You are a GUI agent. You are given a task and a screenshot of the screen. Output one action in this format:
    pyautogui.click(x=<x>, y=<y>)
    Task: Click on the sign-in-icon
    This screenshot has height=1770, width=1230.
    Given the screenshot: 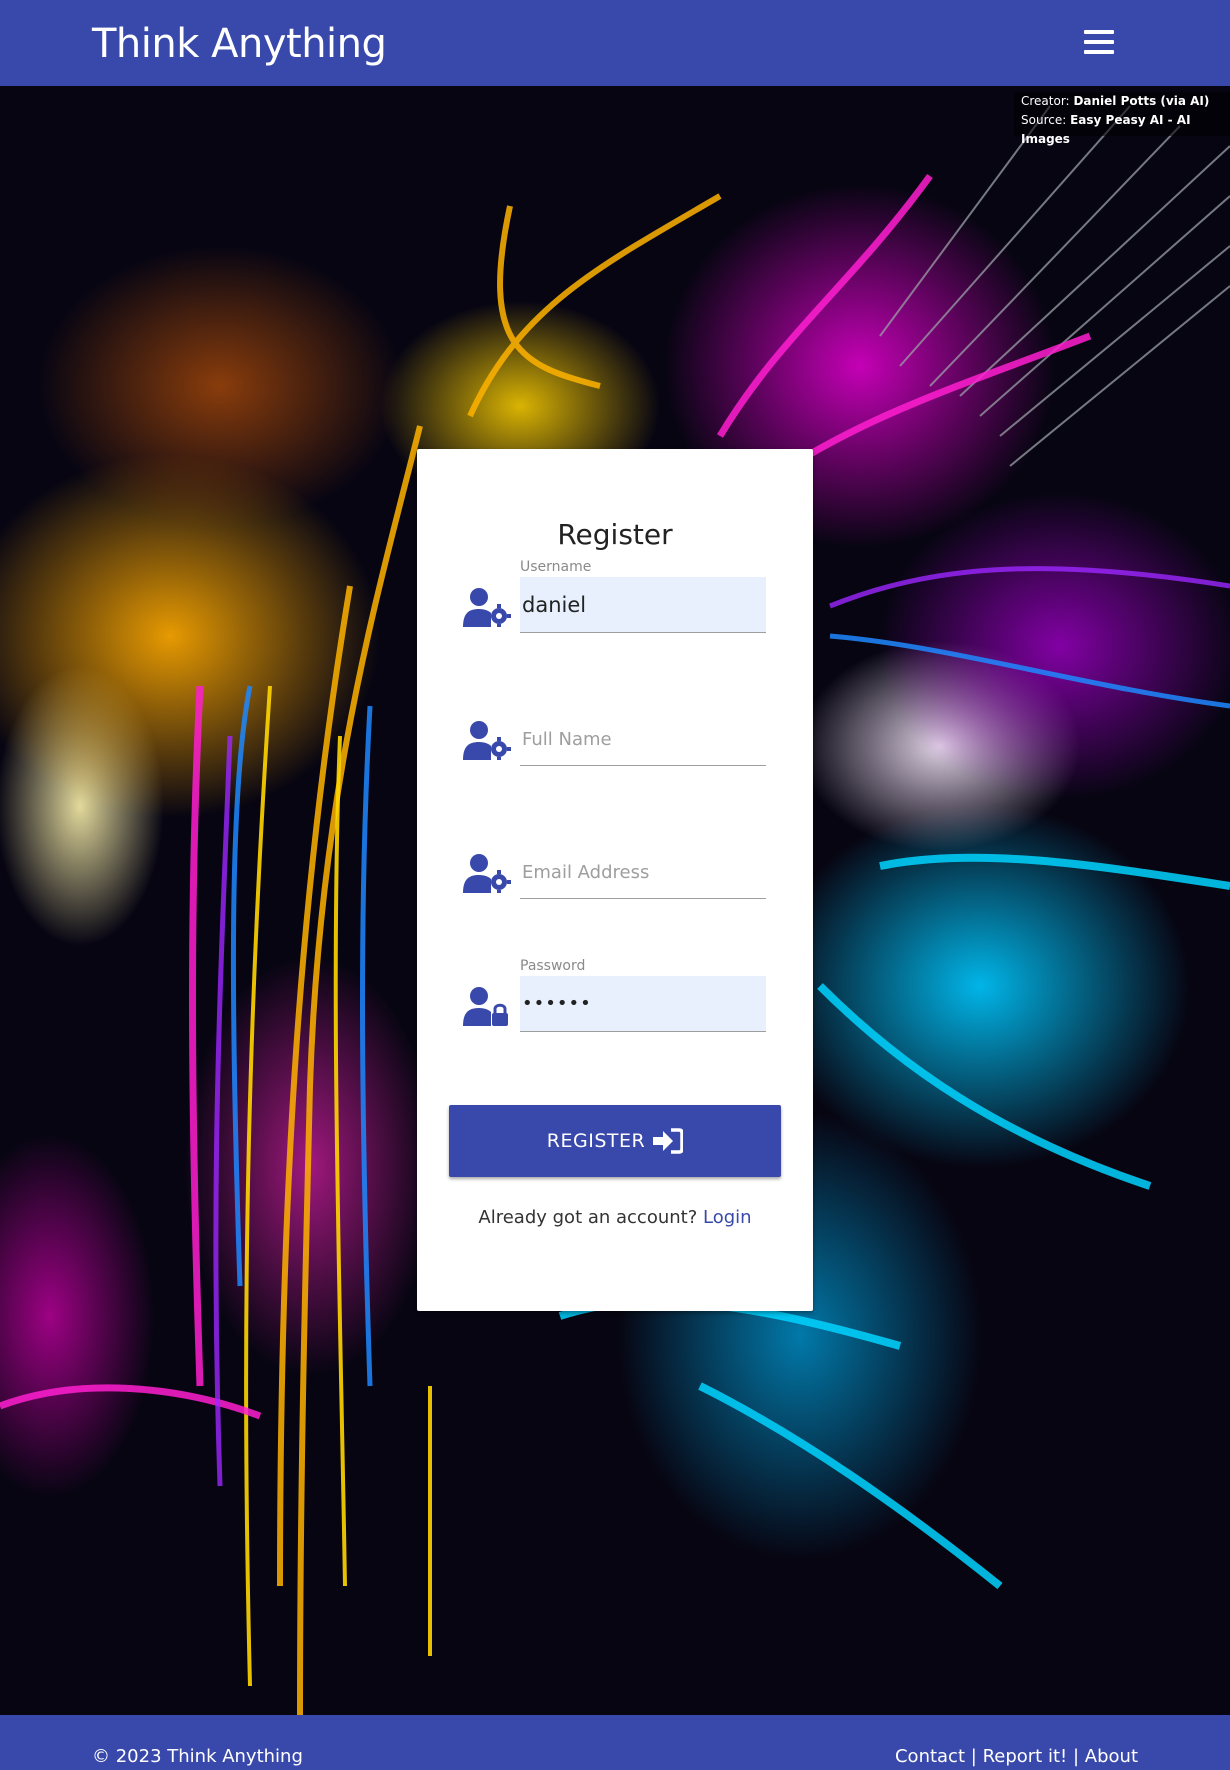 What is the action you would take?
    pyautogui.click(x=668, y=1141)
    